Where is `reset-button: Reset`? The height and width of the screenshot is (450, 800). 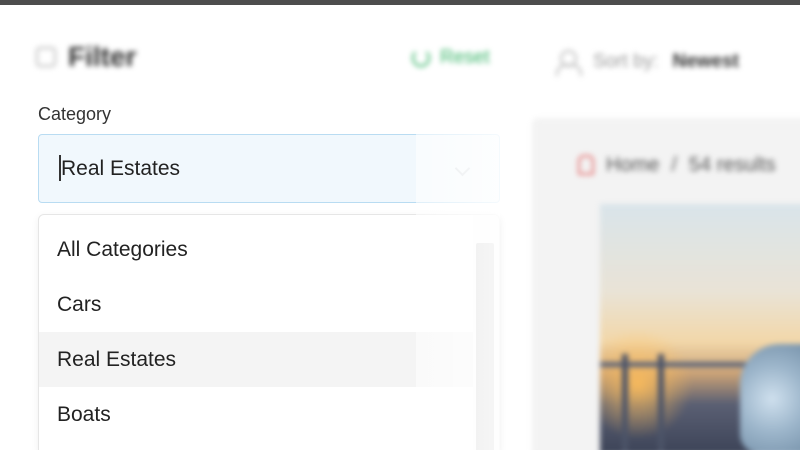 reset-button: Reset is located at coordinates (451, 58).